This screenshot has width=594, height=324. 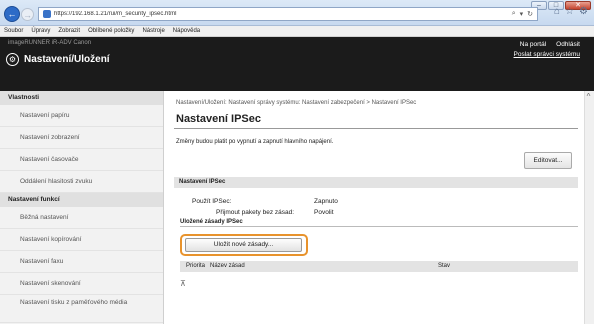 What do you see at coordinates (326, 201) in the screenshot?
I see `use-ipsec-value: Zapnuto` at bounding box center [326, 201].